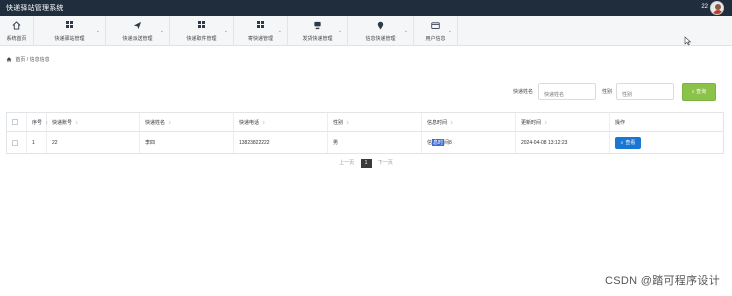 The height and width of the screenshot is (296, 732). Describe the element at coordinates (666, 142) in the screenshot. I see `cell-action: ⌕ 查看` at that location.